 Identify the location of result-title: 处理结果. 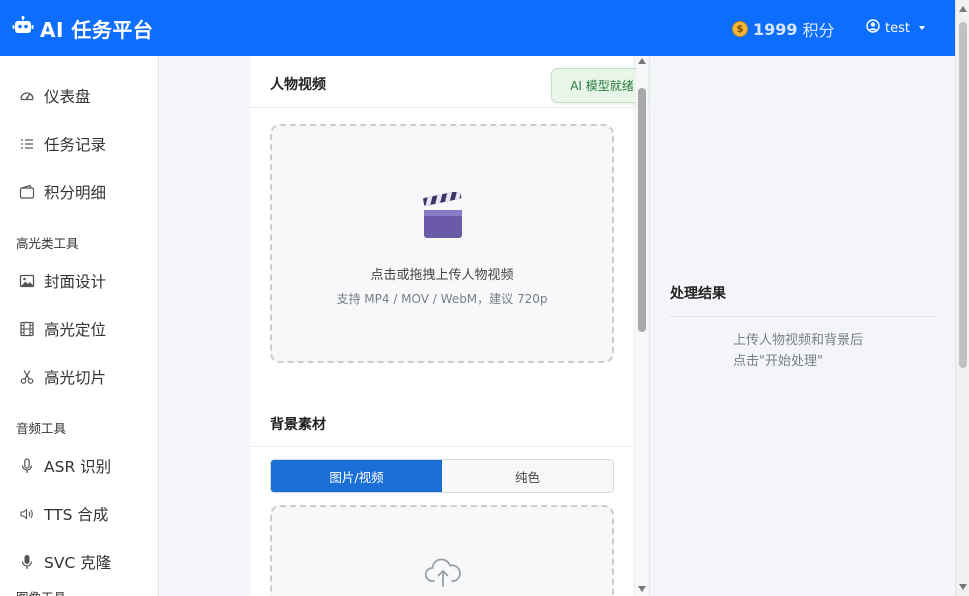
(698, 294).